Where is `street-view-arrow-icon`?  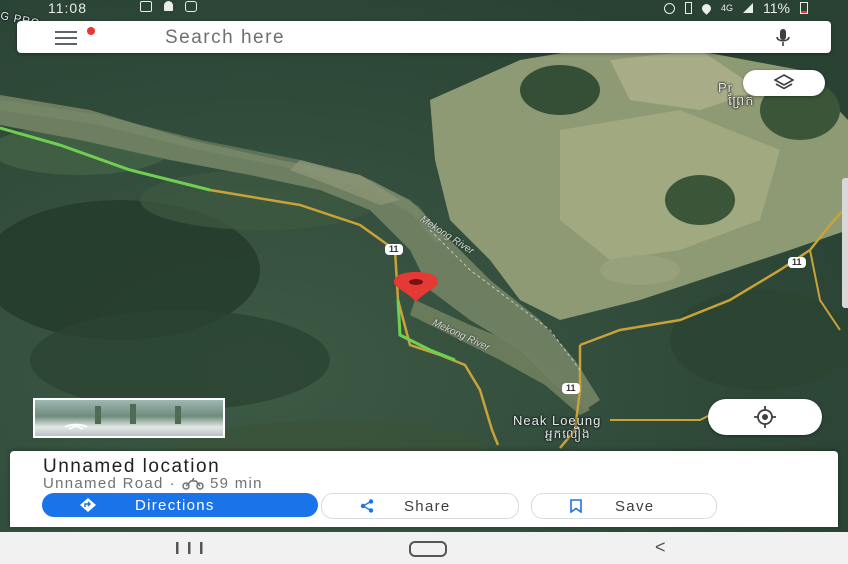 street-view-arrow-icon is located at coordinates (122, 417).